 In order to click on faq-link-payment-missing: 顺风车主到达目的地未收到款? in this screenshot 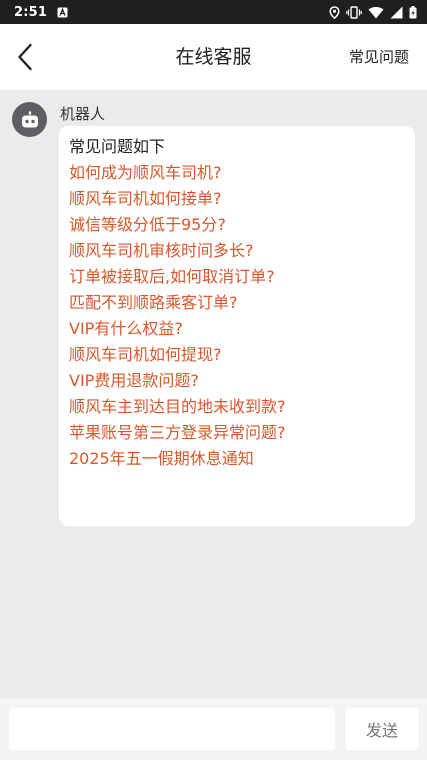, I will do `click(237, 407)`.